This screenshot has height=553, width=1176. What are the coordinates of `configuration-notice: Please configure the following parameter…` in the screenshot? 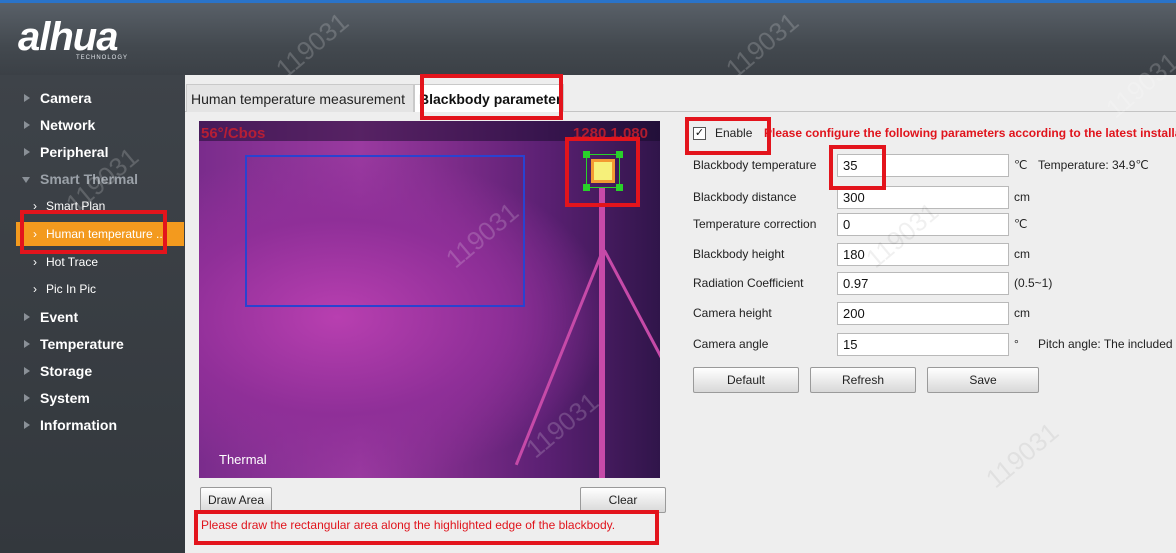 It's located at (970, 133).